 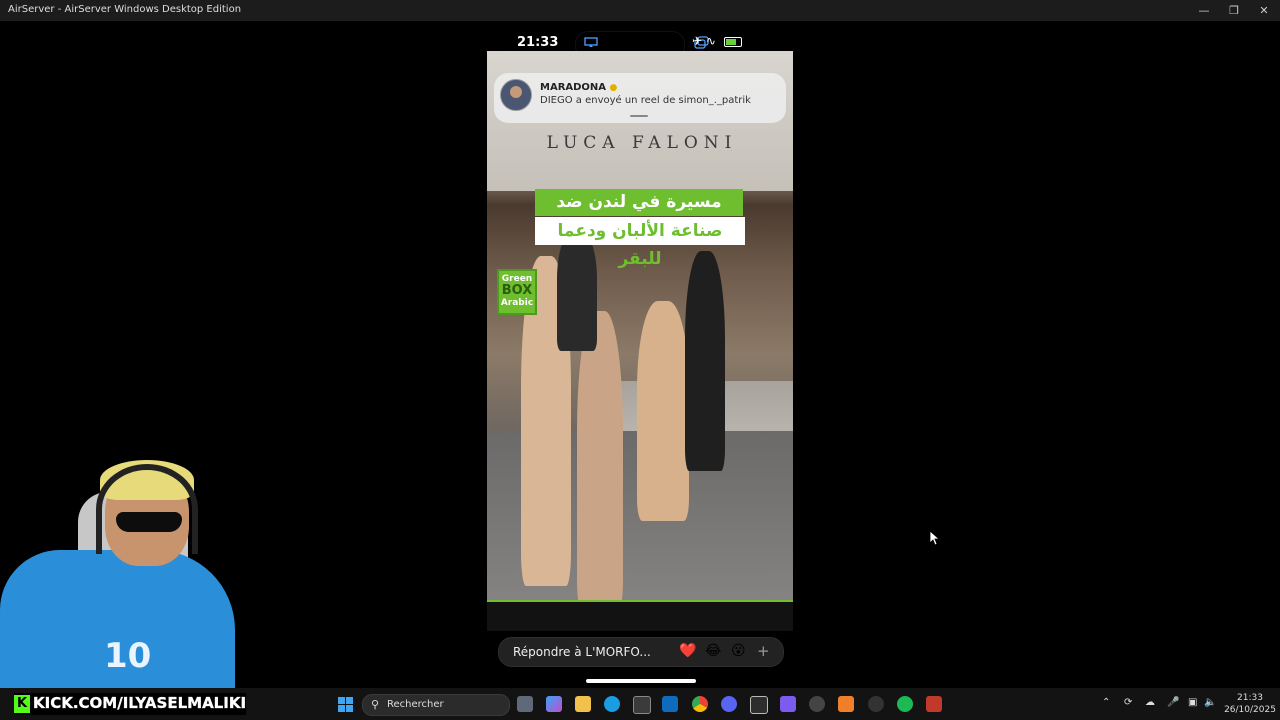 What do you see at coordinates (591, 42) in the screenshot?
I see `screen-mirroring-icon` at bounding box center [591, 42].